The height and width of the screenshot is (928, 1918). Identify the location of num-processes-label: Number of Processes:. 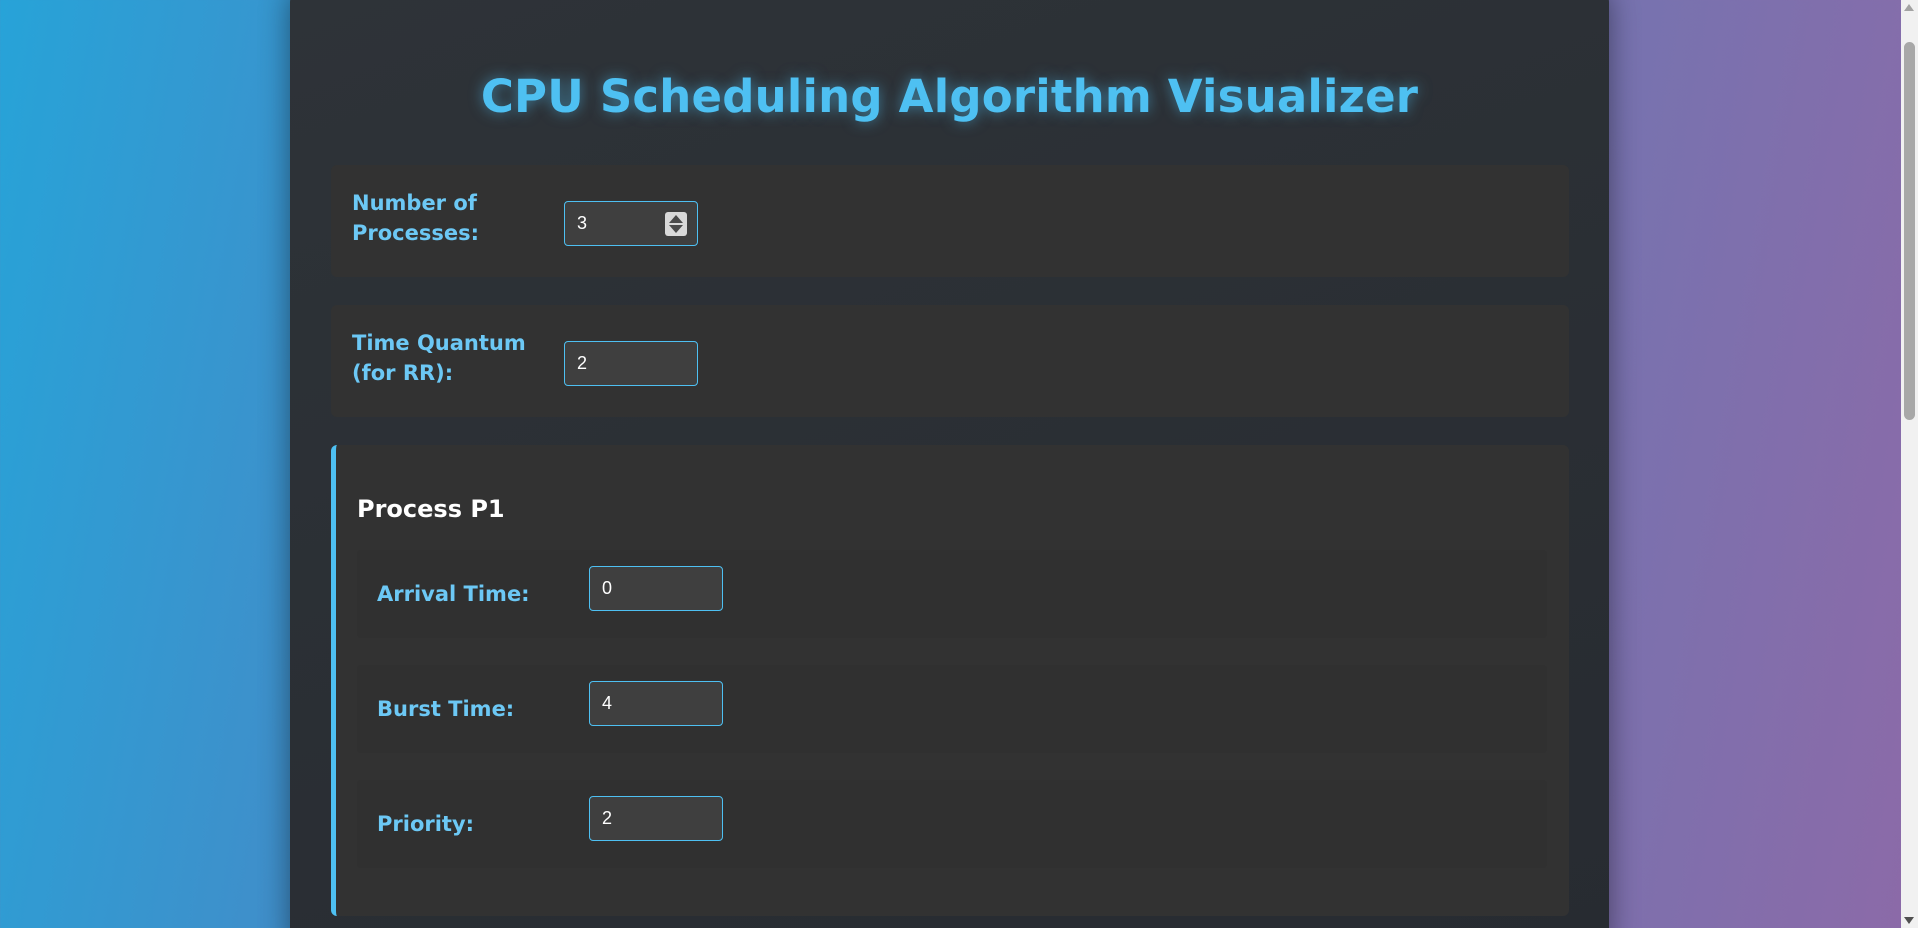
(416, 218).